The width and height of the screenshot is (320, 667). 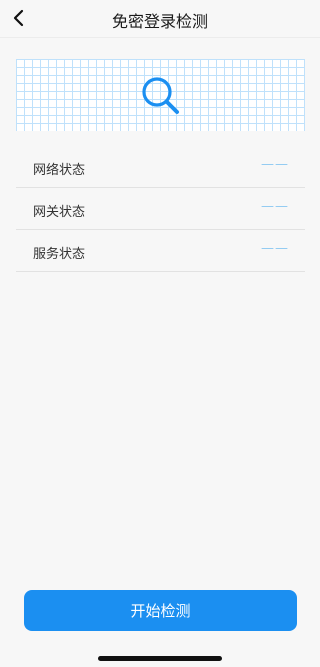 I want to click on status-label: 网关状态, so click(x=59, y=212).